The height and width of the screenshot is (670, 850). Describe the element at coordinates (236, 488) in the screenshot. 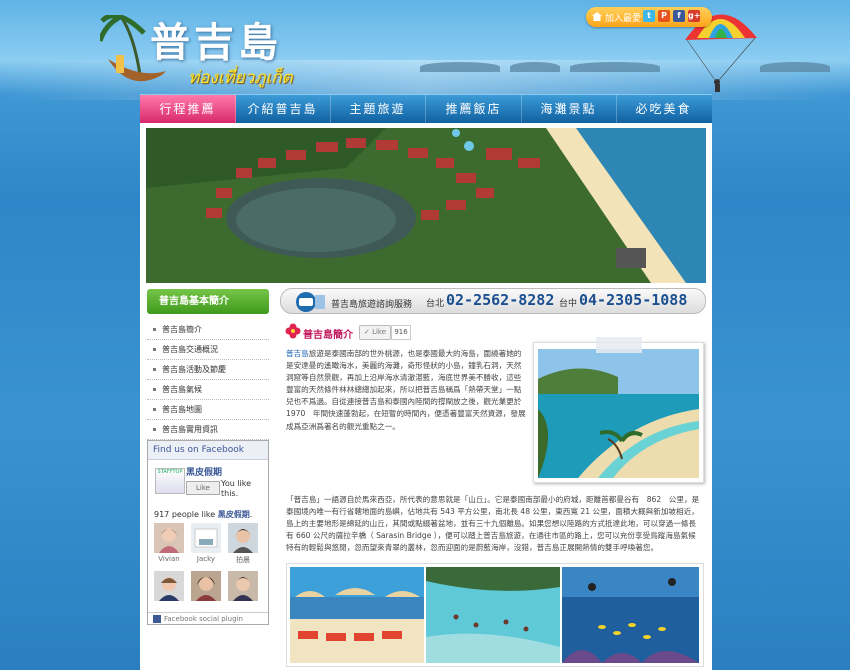

I see `facebook-you-like-text: You like this.` at that location.